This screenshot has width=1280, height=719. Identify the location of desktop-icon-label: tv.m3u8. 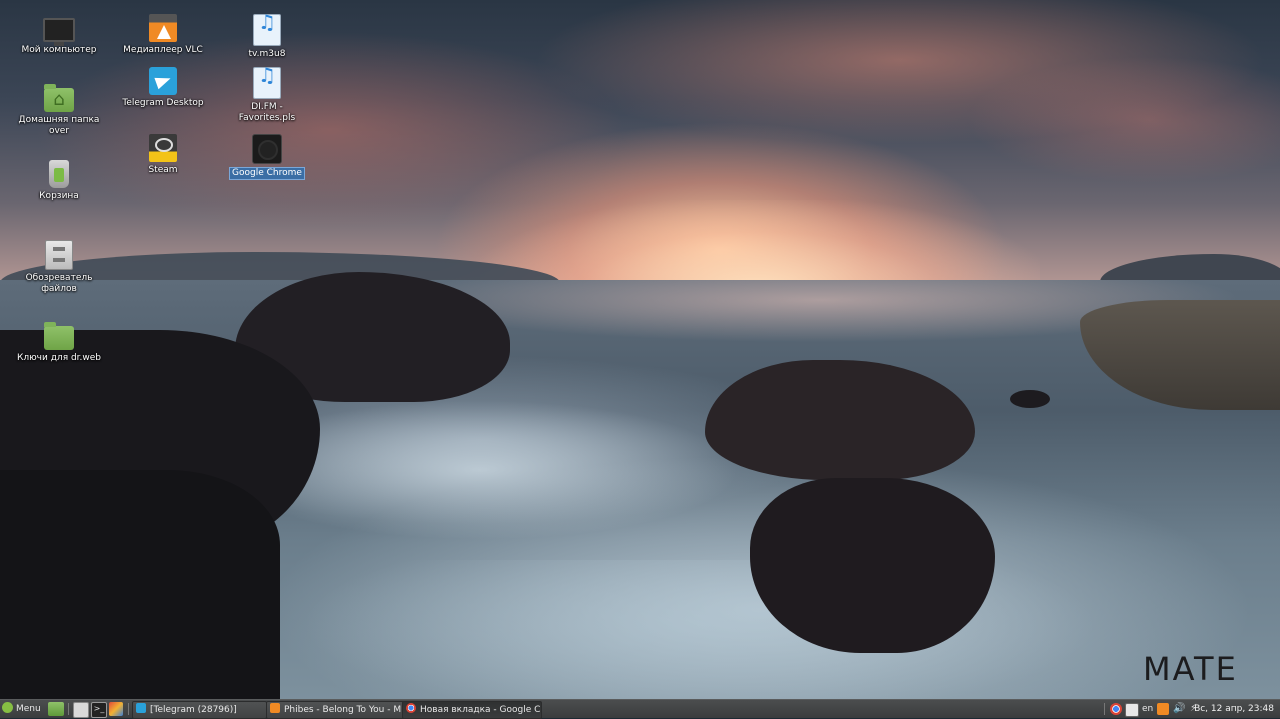
(267, 54).